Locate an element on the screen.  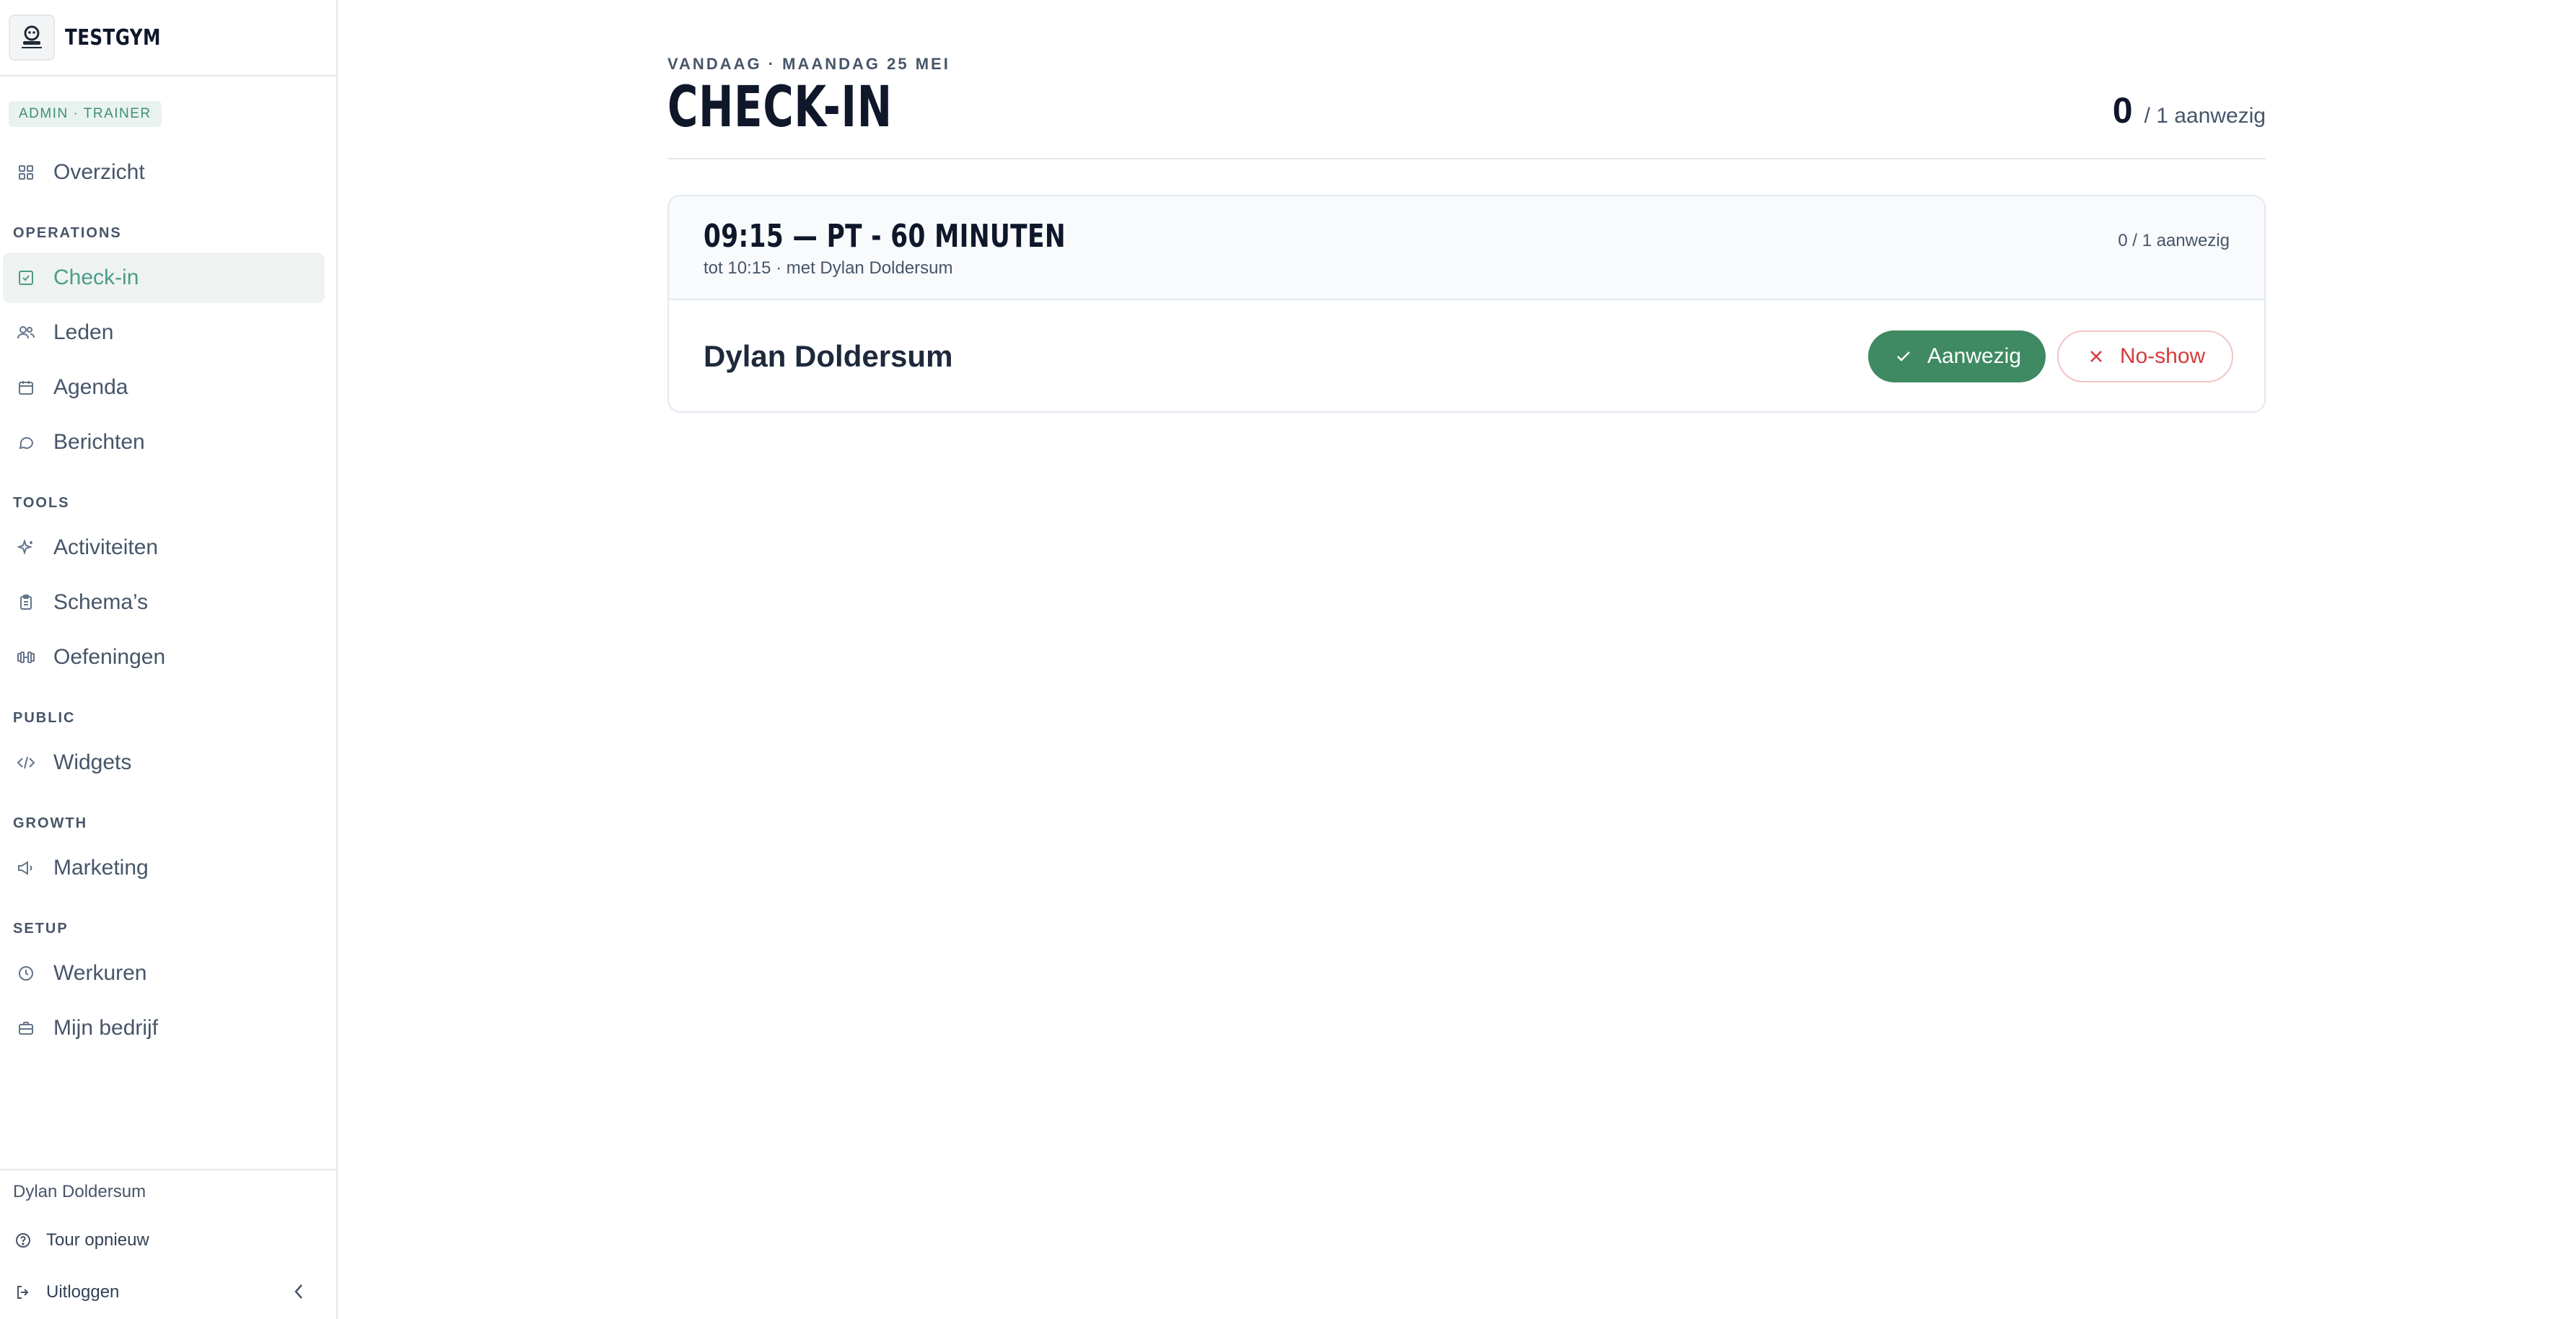
attendance-summary: 0 / 1 aanwezig is located at coordinates (2189, 110).